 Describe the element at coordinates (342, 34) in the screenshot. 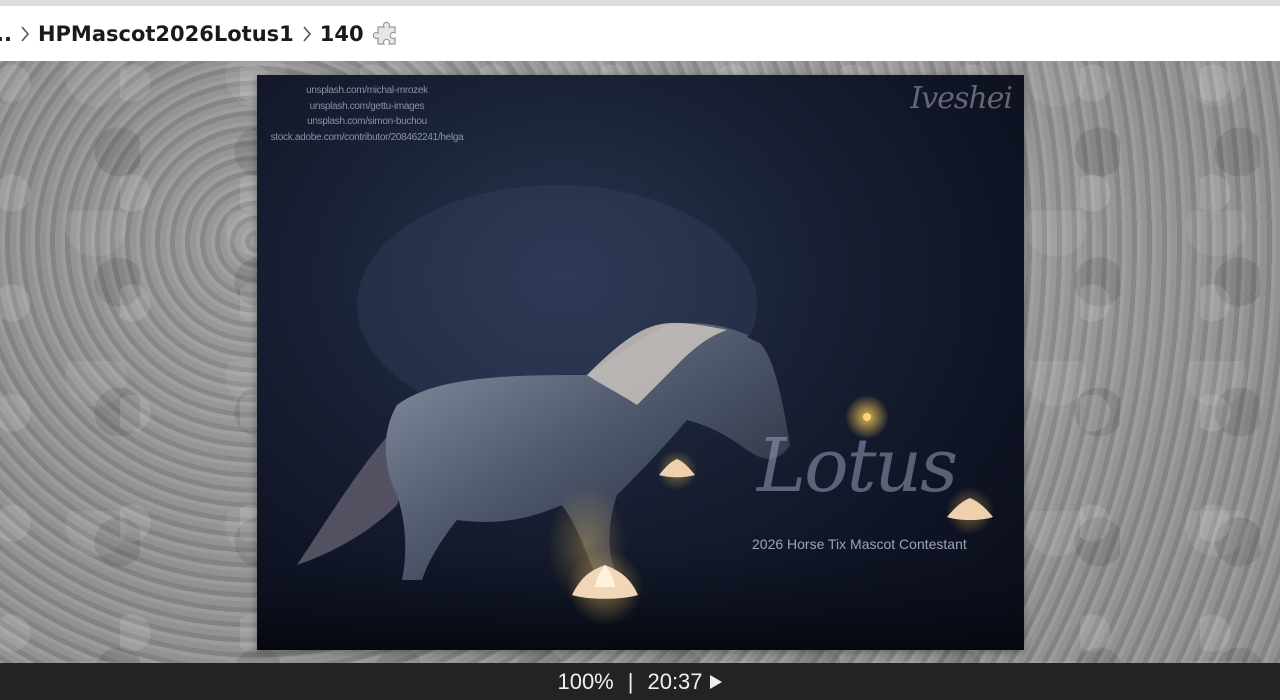

I see `breadcrumb-item: 140` at that location.